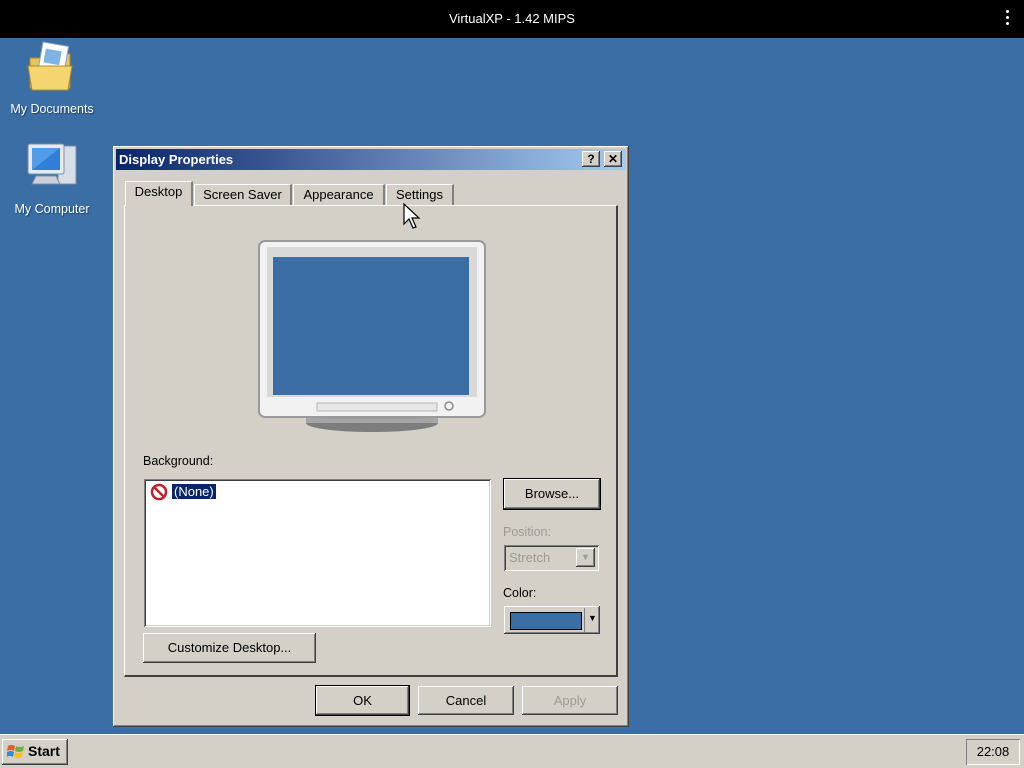 The image size is (1024, 768). I want to click on close-icon: ✕, so click(613, 159).